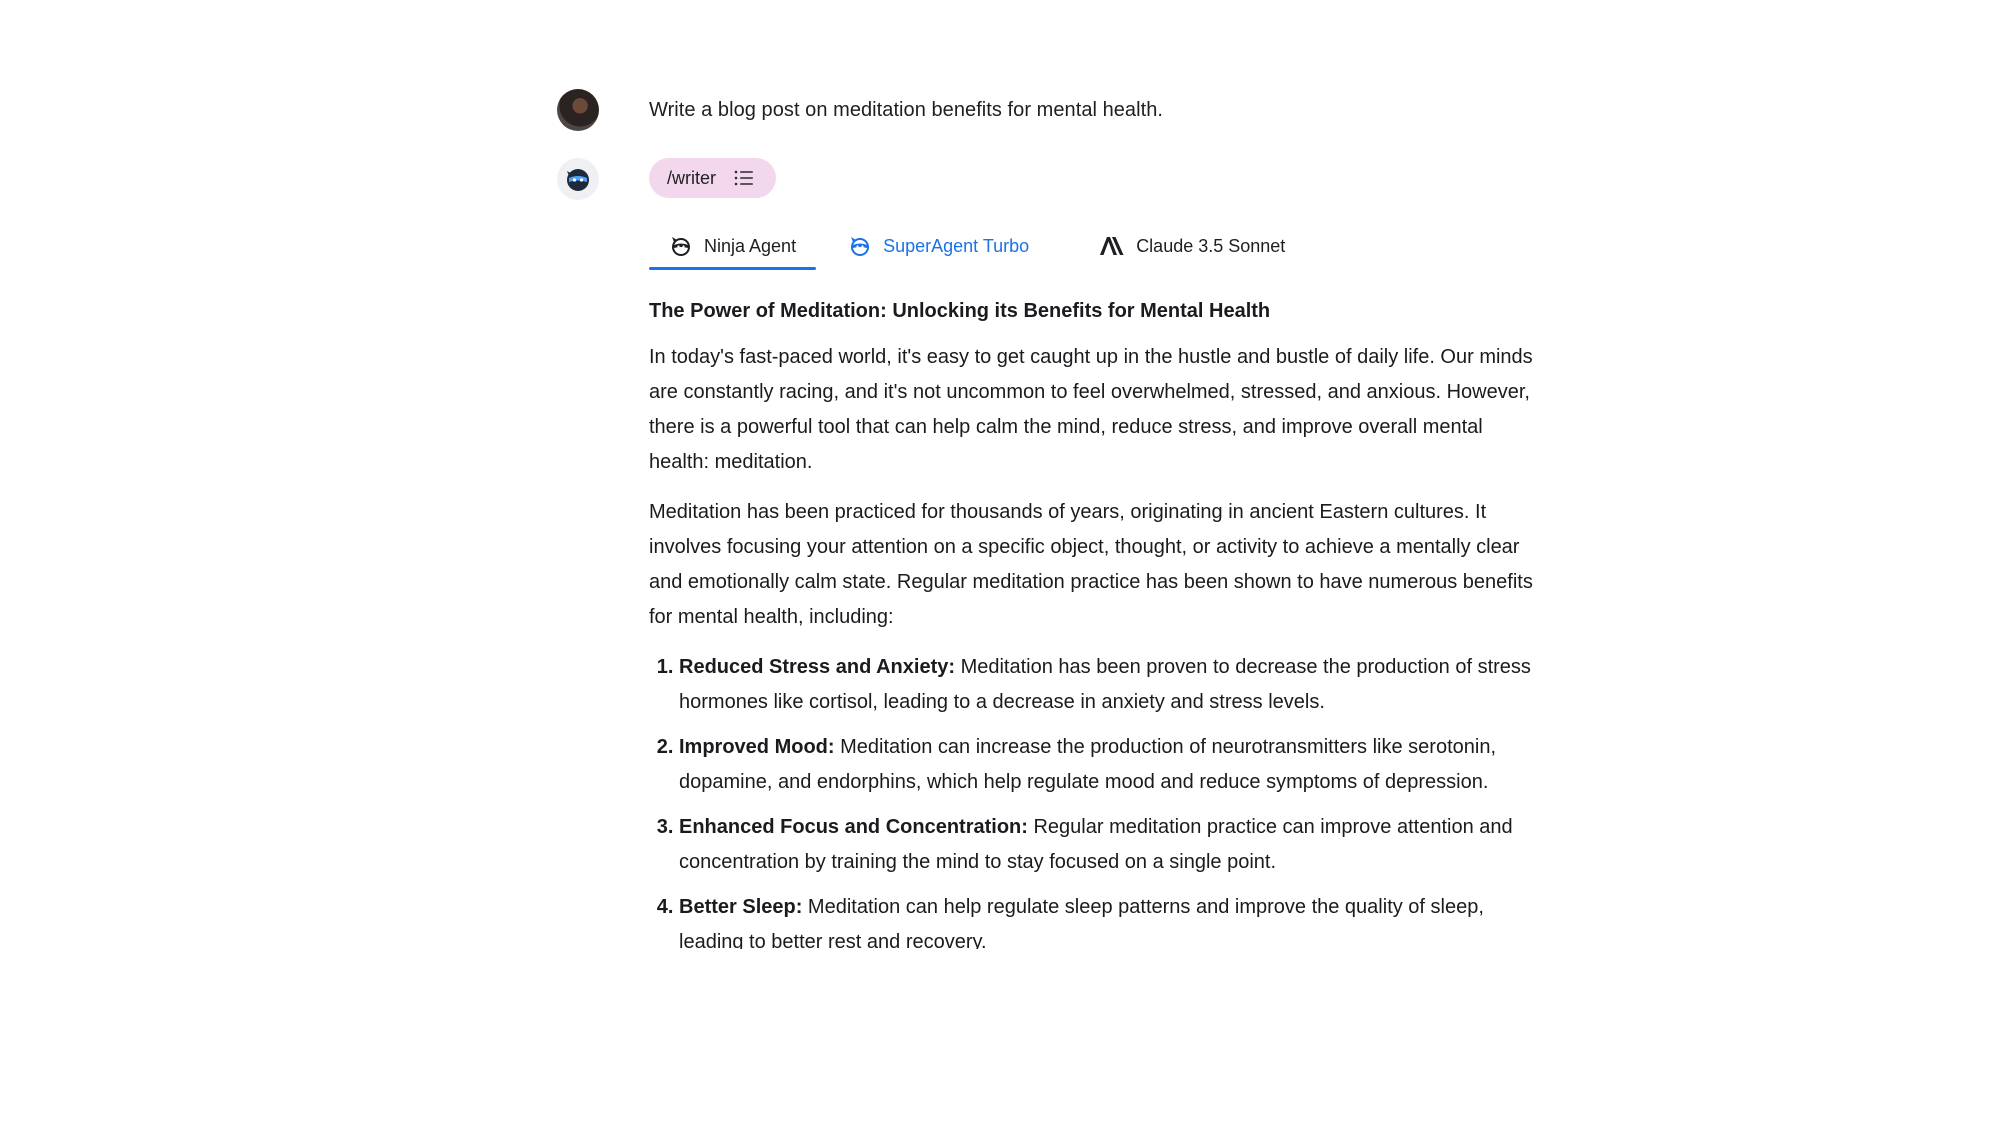 Image resolution: width=2000 pixels, height=1125 pixels. What do you see at coordinates (1112, 246) in the screenshot?
I see `anthropic-icon` at bounding box center [1112, 246].